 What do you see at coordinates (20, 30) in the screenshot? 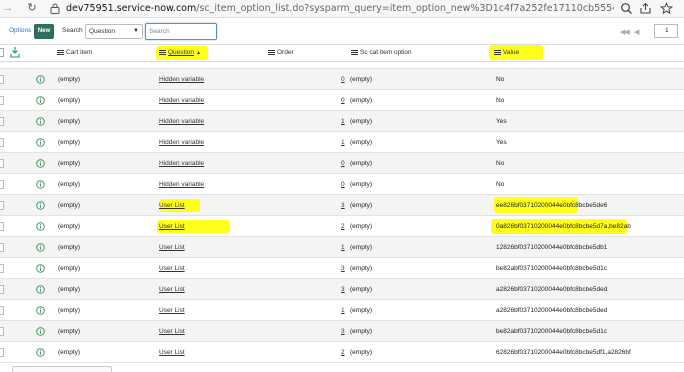
I see `options-link: Options` at bounding box center [20, 30].